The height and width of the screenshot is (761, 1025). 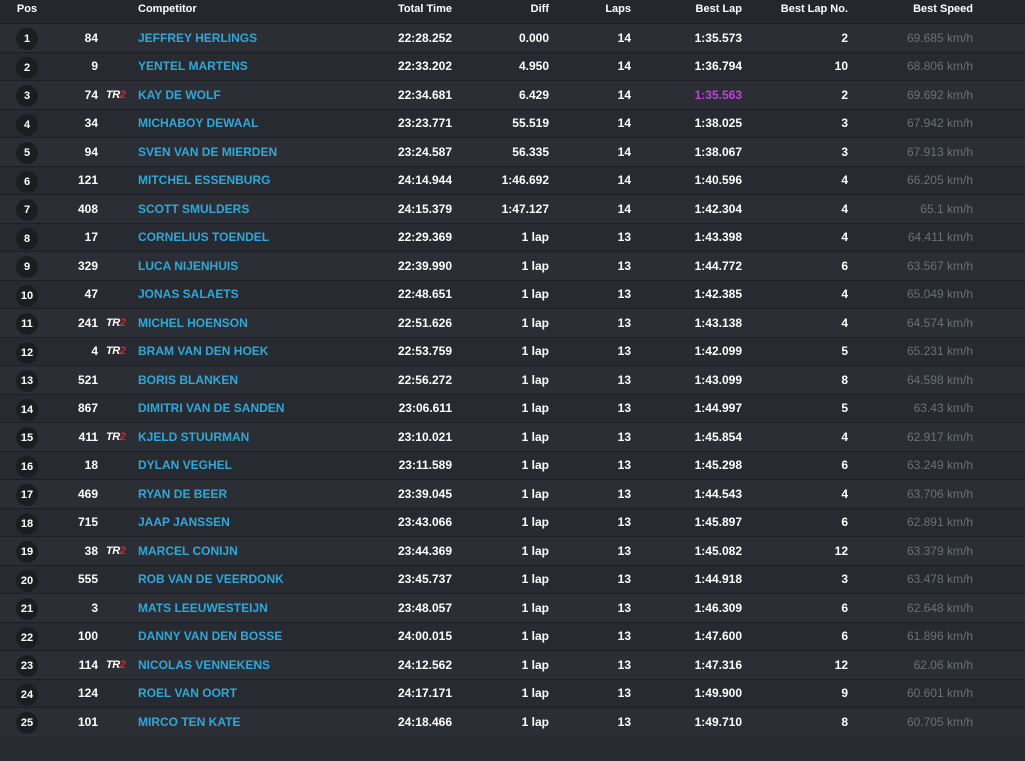 I want to click on race-number: 124, so click(x=87, y=693).